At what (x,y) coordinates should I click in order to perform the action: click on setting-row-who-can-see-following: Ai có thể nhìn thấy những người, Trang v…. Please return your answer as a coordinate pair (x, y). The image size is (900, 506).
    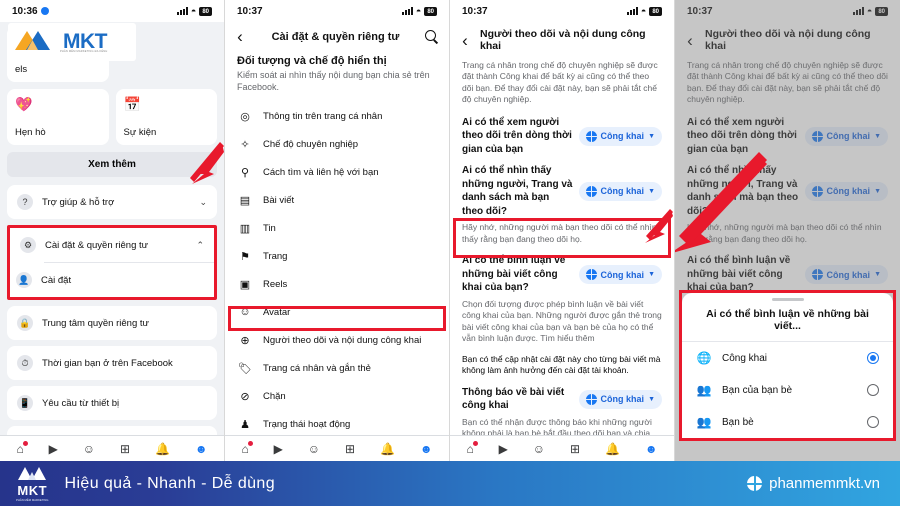
    Looking at the image, I should click on (562, 191).